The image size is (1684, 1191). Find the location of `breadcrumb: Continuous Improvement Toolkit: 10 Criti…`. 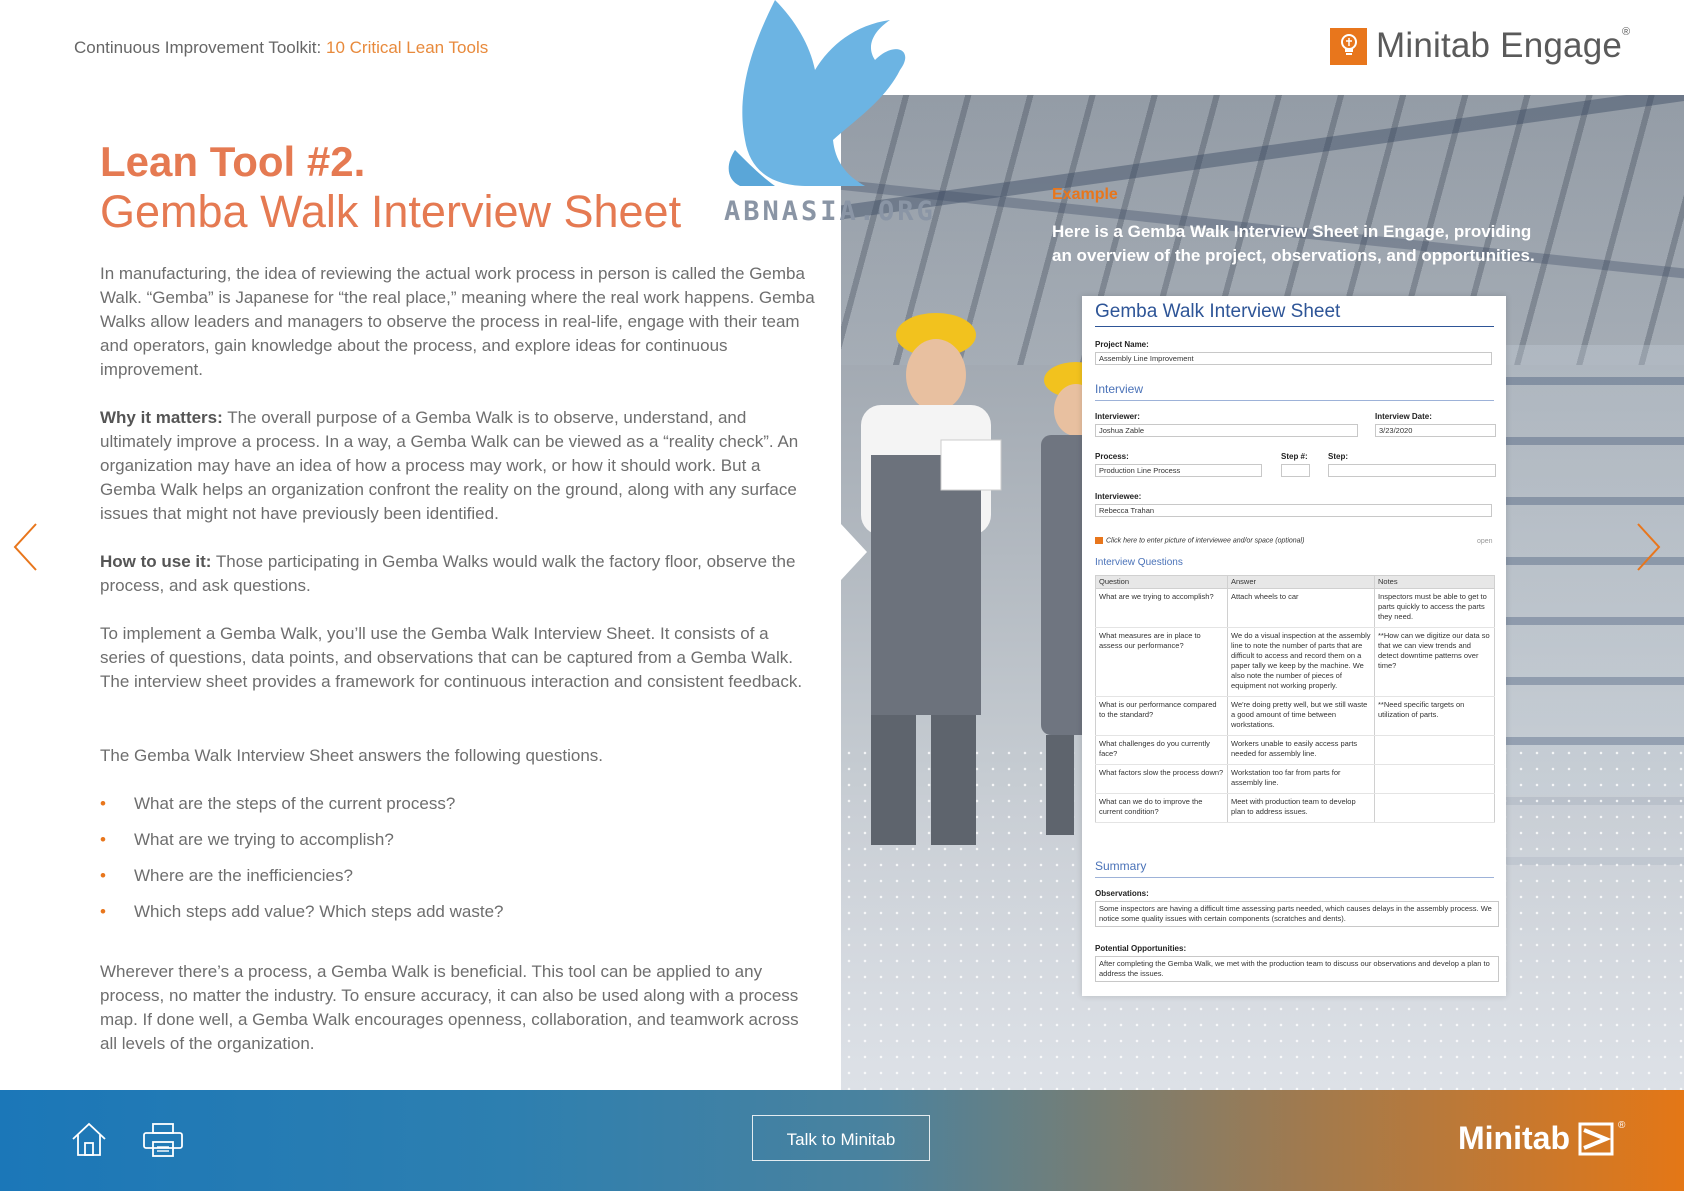

breadcrumb: Continuous Improvement Toolkit: 10 Criti… is located at coordinates (281, 48).